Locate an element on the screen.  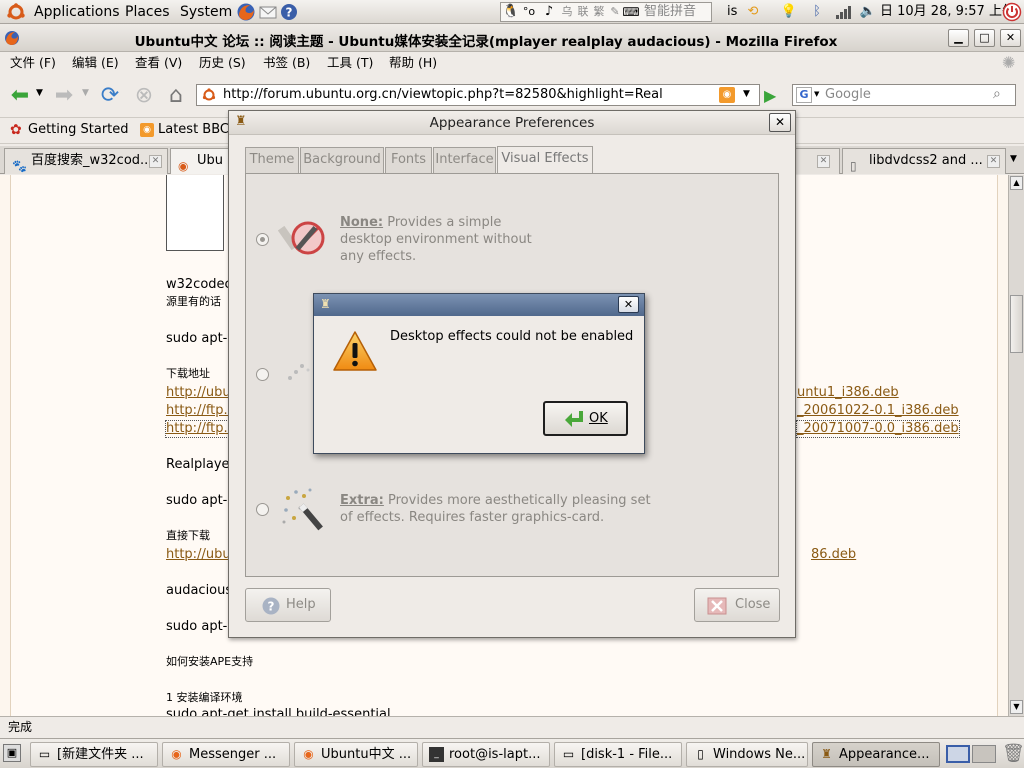
input-method-name: 智能拼音 is located at coordinates (670, 12).